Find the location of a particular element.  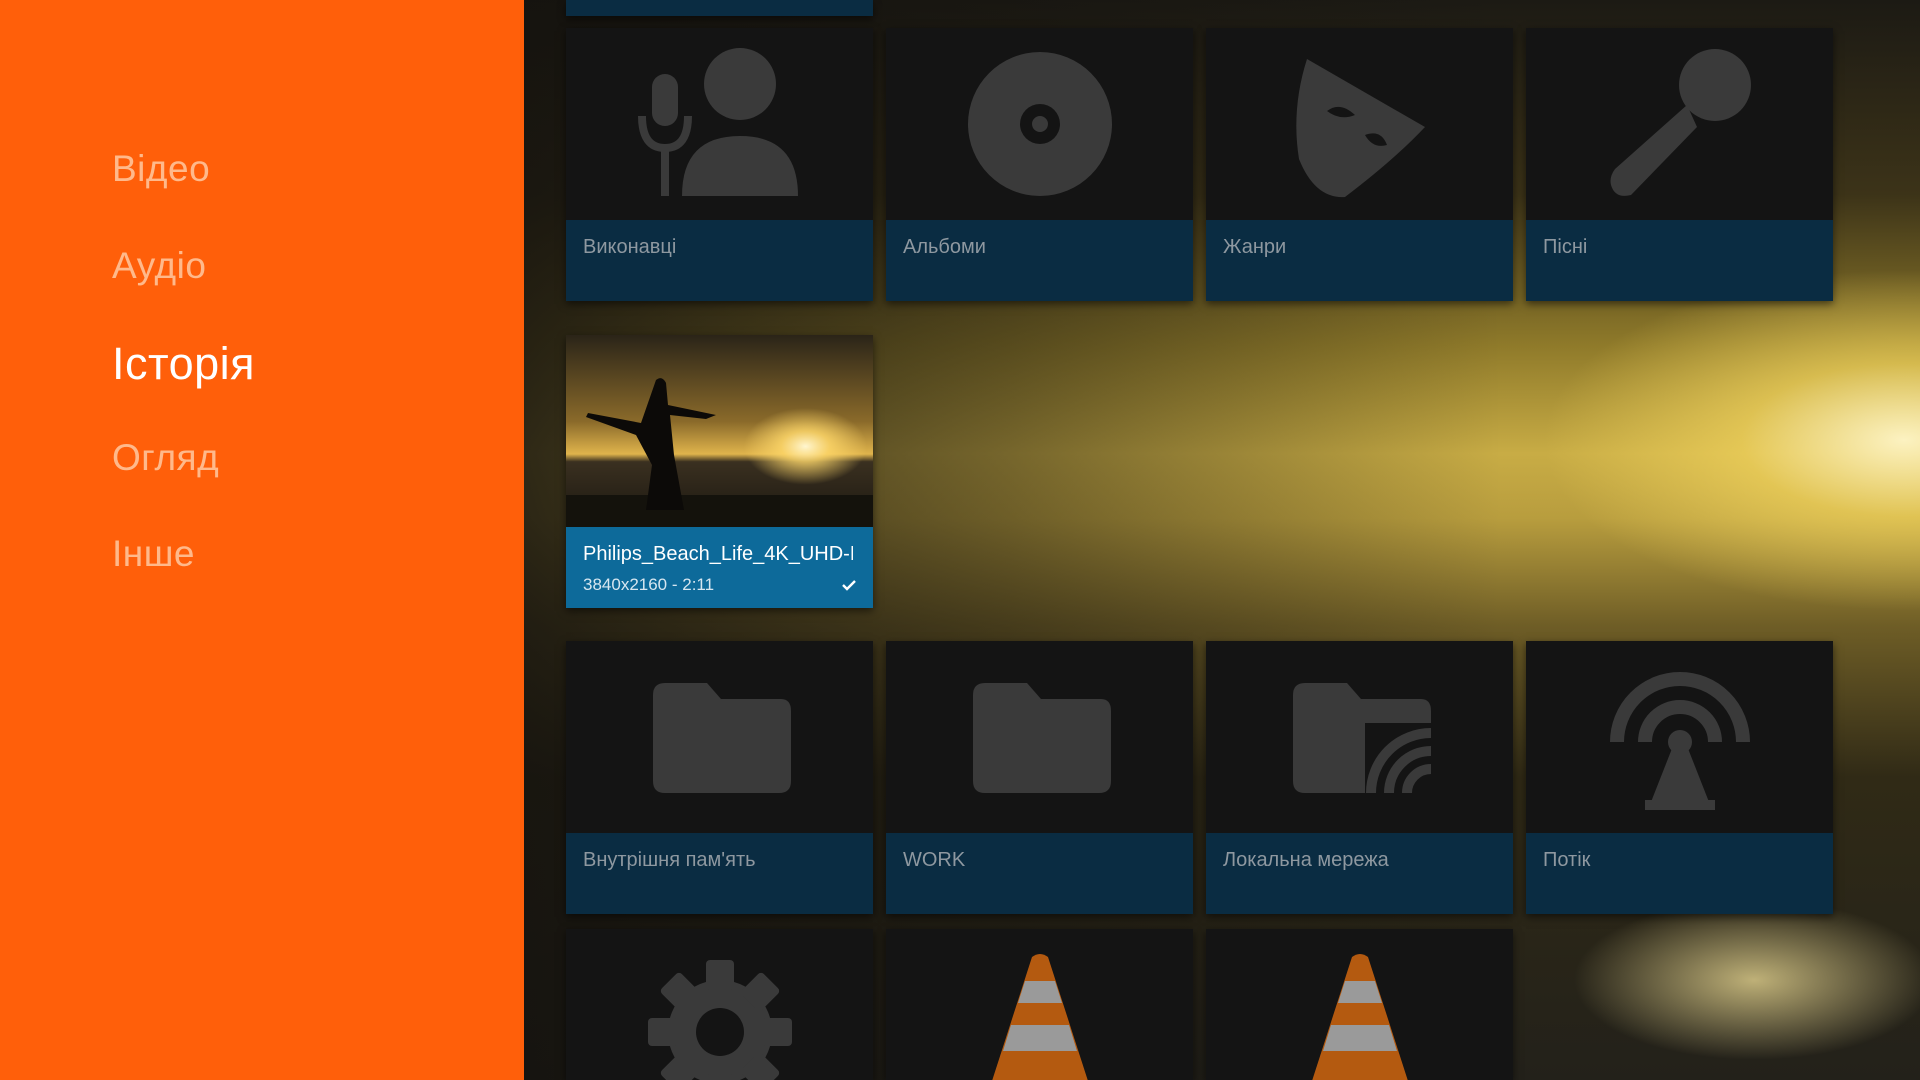

card-artists: Виконавці is located at coordinates (719, 164).